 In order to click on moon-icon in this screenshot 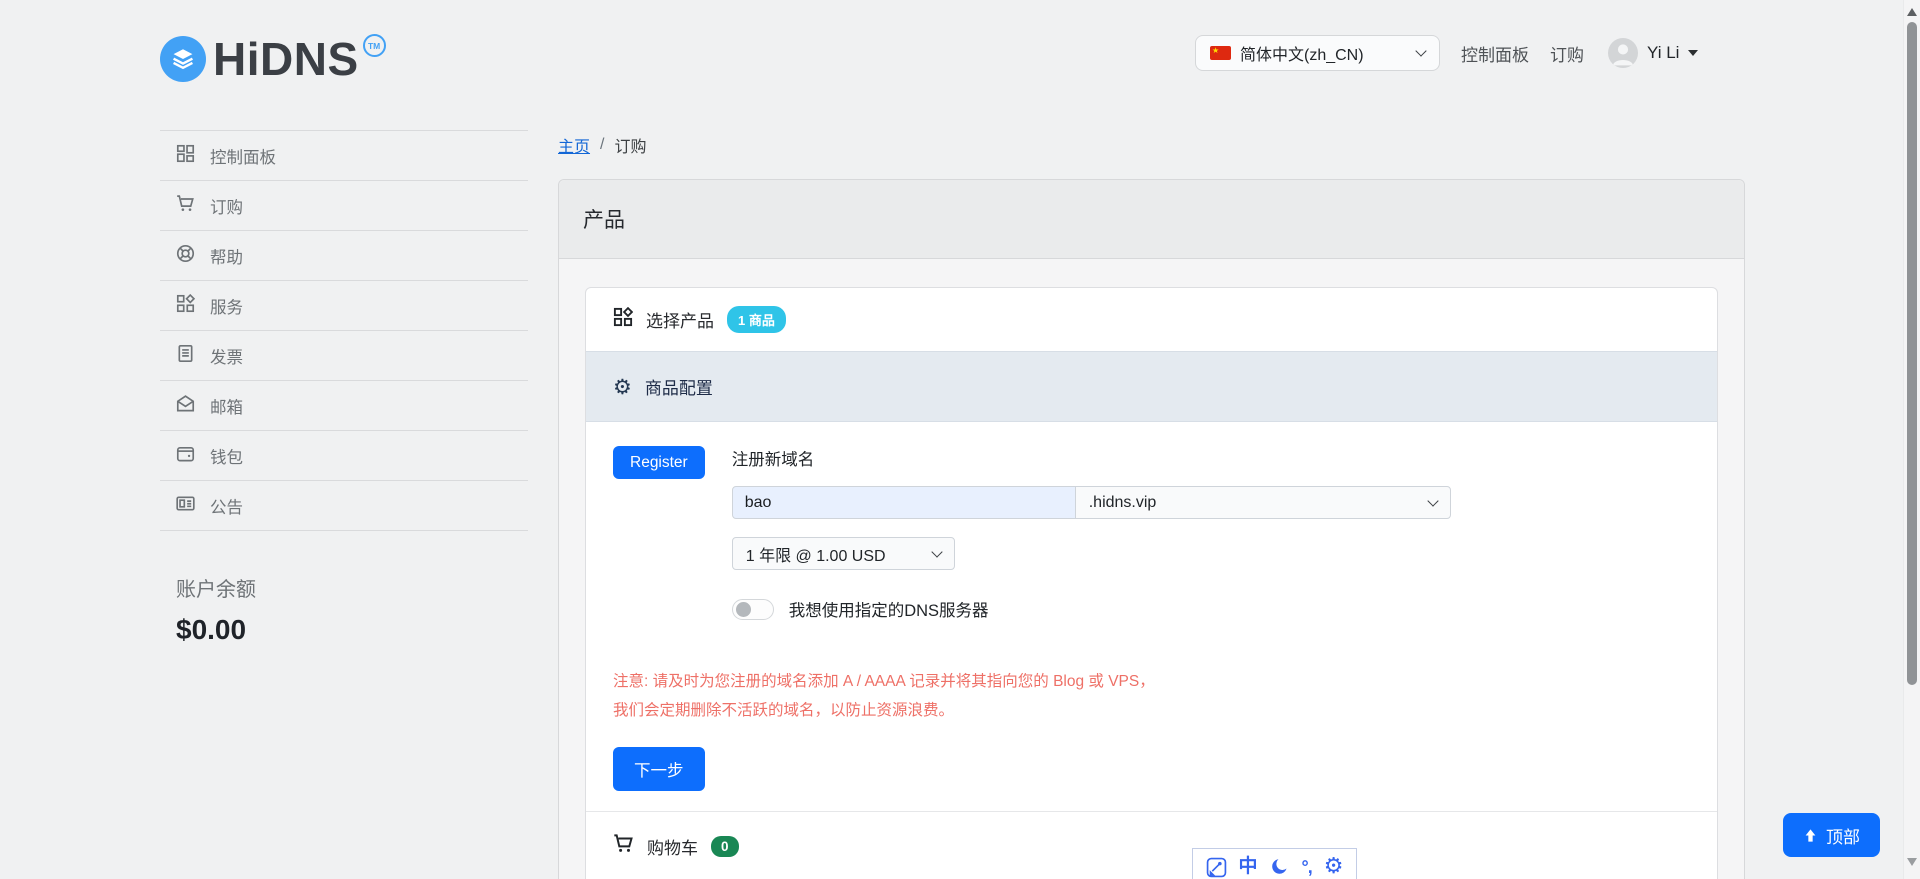, I will do `click(1280, 867)`.